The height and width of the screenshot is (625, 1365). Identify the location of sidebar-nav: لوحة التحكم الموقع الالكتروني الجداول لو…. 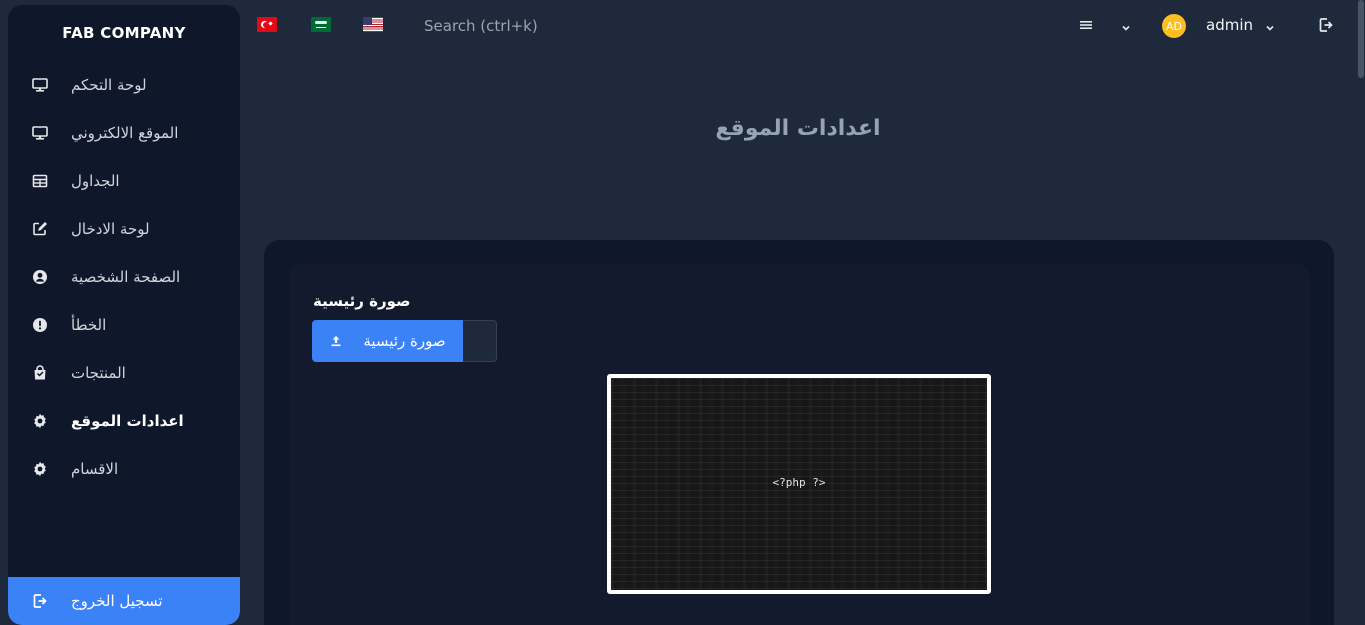
(124, 277).